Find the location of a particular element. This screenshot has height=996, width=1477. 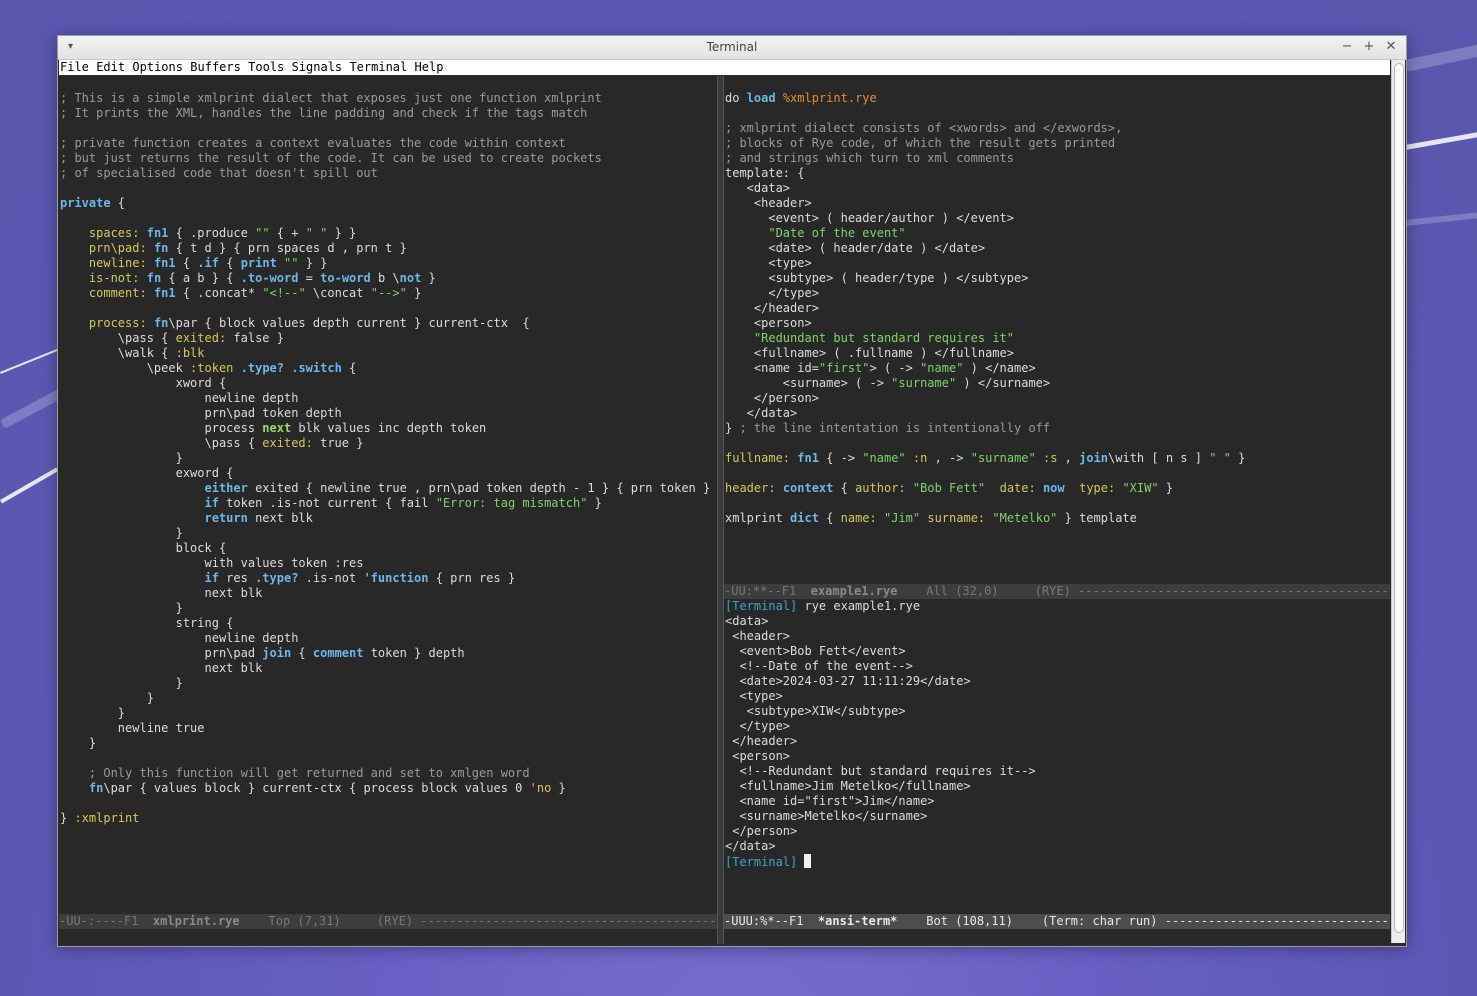

terminal-output-line: </type> is located at coordinates (1057, 726).